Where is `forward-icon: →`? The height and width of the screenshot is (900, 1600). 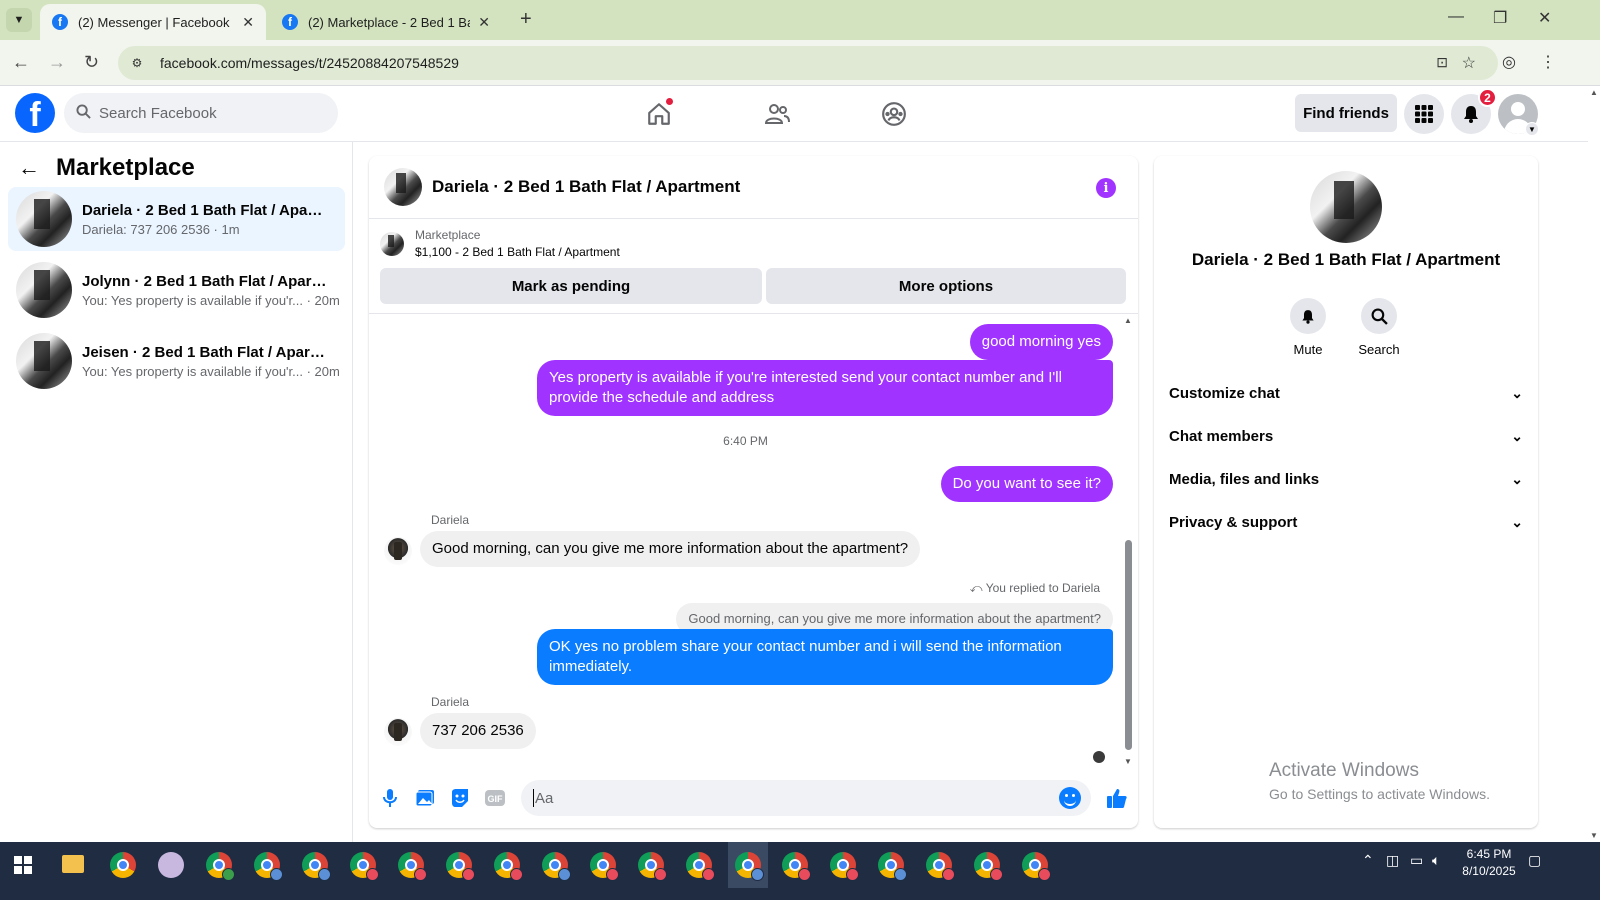 forward-icon: → is located at coordinates (57, 62).